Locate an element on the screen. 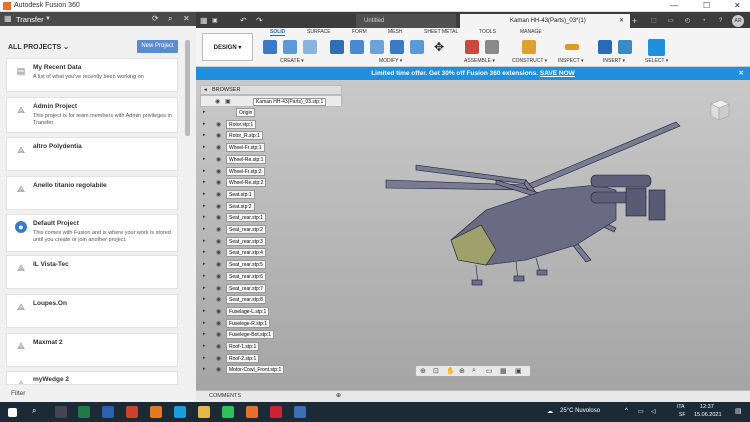 The height and width of the screenshot is (422, 750). browser-tree-item: ▸ ◉ Roof-2.stp:1 is located at coordinates (271, 358).